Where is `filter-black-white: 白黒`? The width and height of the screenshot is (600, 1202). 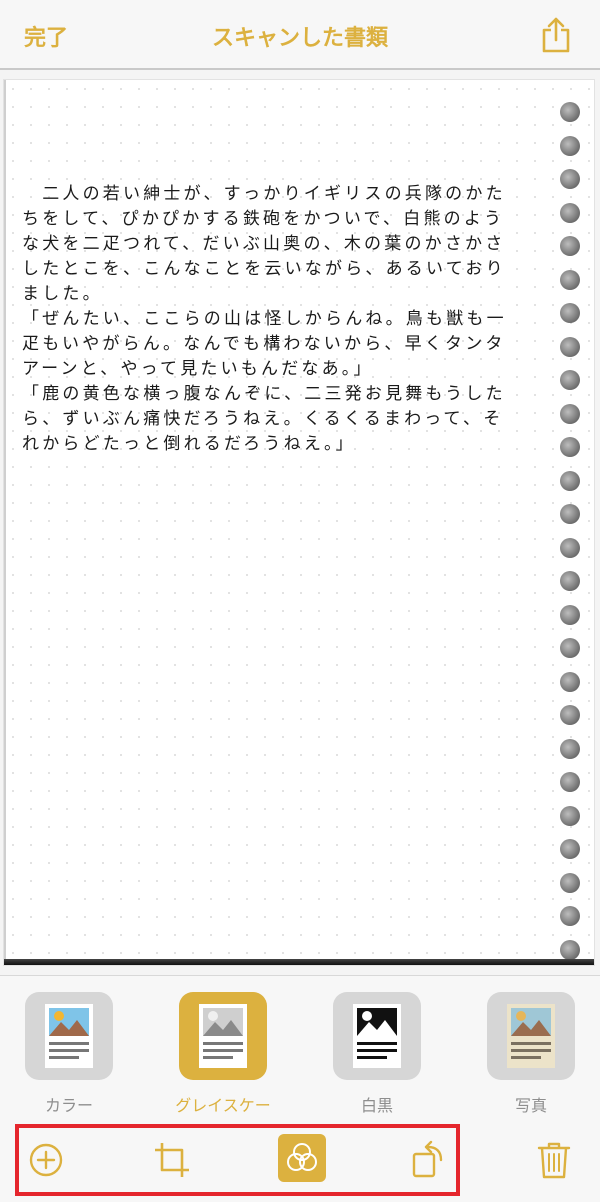 filter-black-white: 白黒 is located at coordinates (377, 1054).